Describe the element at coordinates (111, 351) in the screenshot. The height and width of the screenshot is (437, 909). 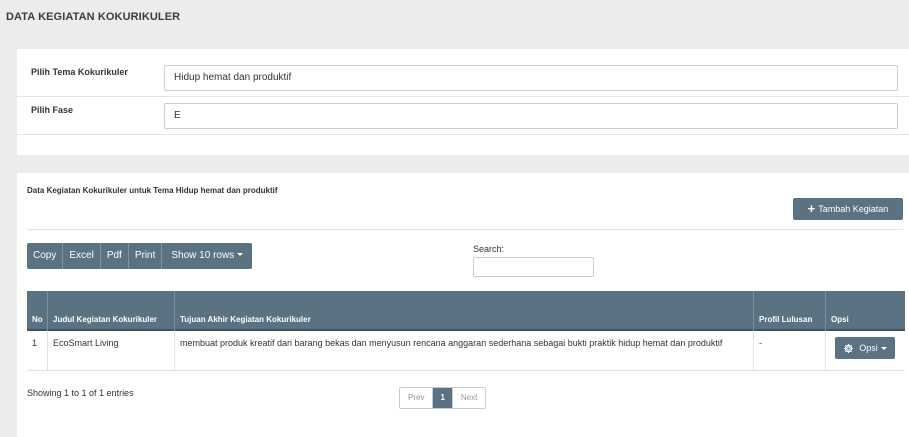
I see `cell-judul: EcoSmart Living` at that location.